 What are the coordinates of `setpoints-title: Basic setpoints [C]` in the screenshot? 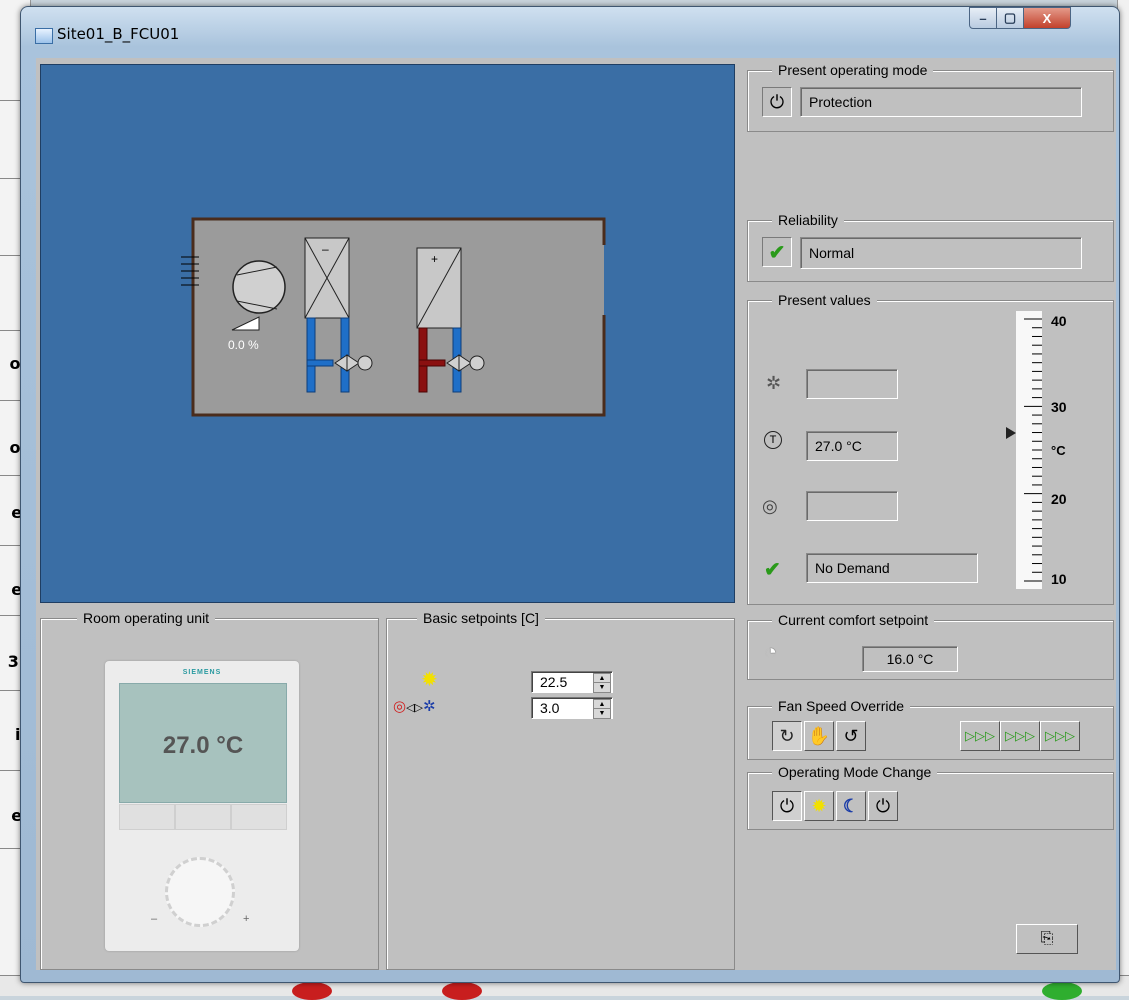 It's located at (481, 618).